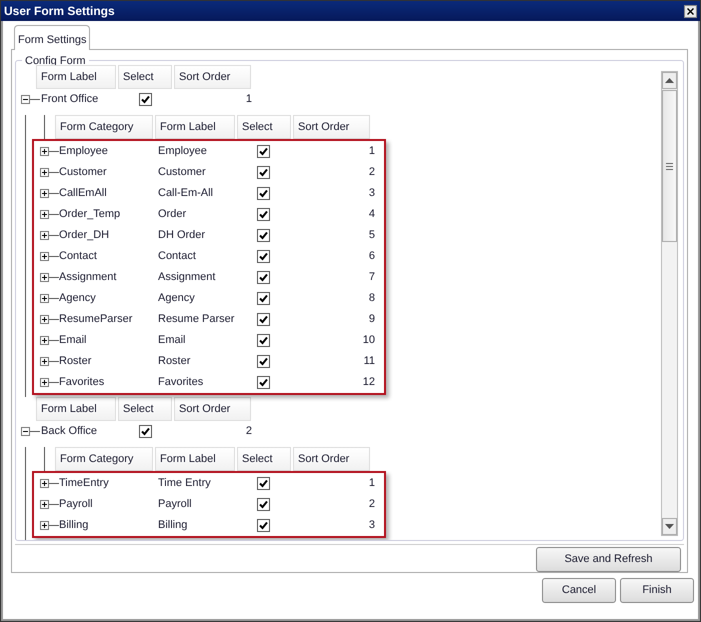  What do you see at coordinates (83, 172) in the screenshot?
I see `table-cell-text: Customer` at bounding box center [83, 172].